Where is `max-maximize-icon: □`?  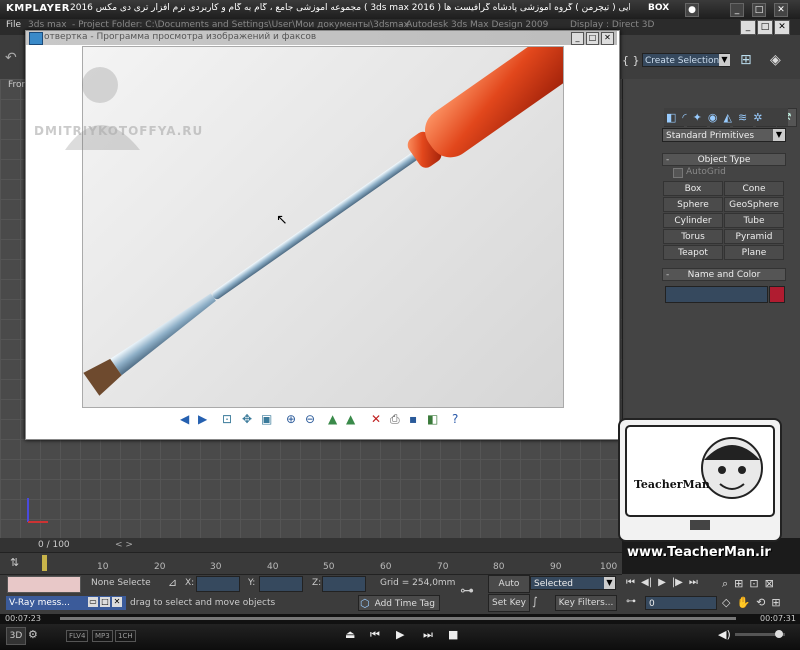 max-maximize-icon: □ is located at coordinates (765, 27).